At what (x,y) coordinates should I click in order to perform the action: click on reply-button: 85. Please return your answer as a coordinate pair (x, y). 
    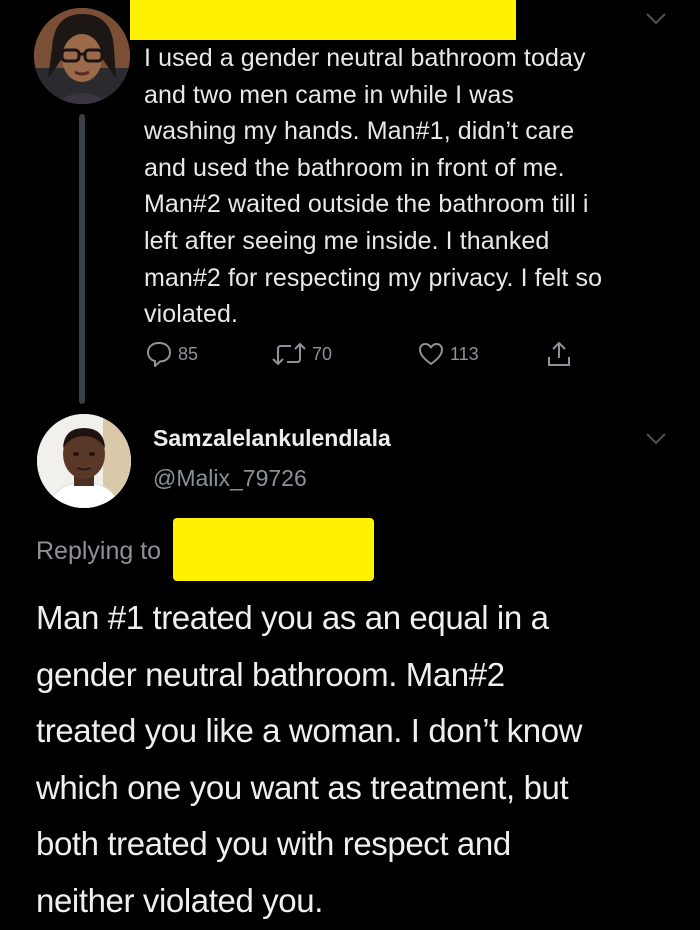
    Looking at the image, I should click on (171, 354).